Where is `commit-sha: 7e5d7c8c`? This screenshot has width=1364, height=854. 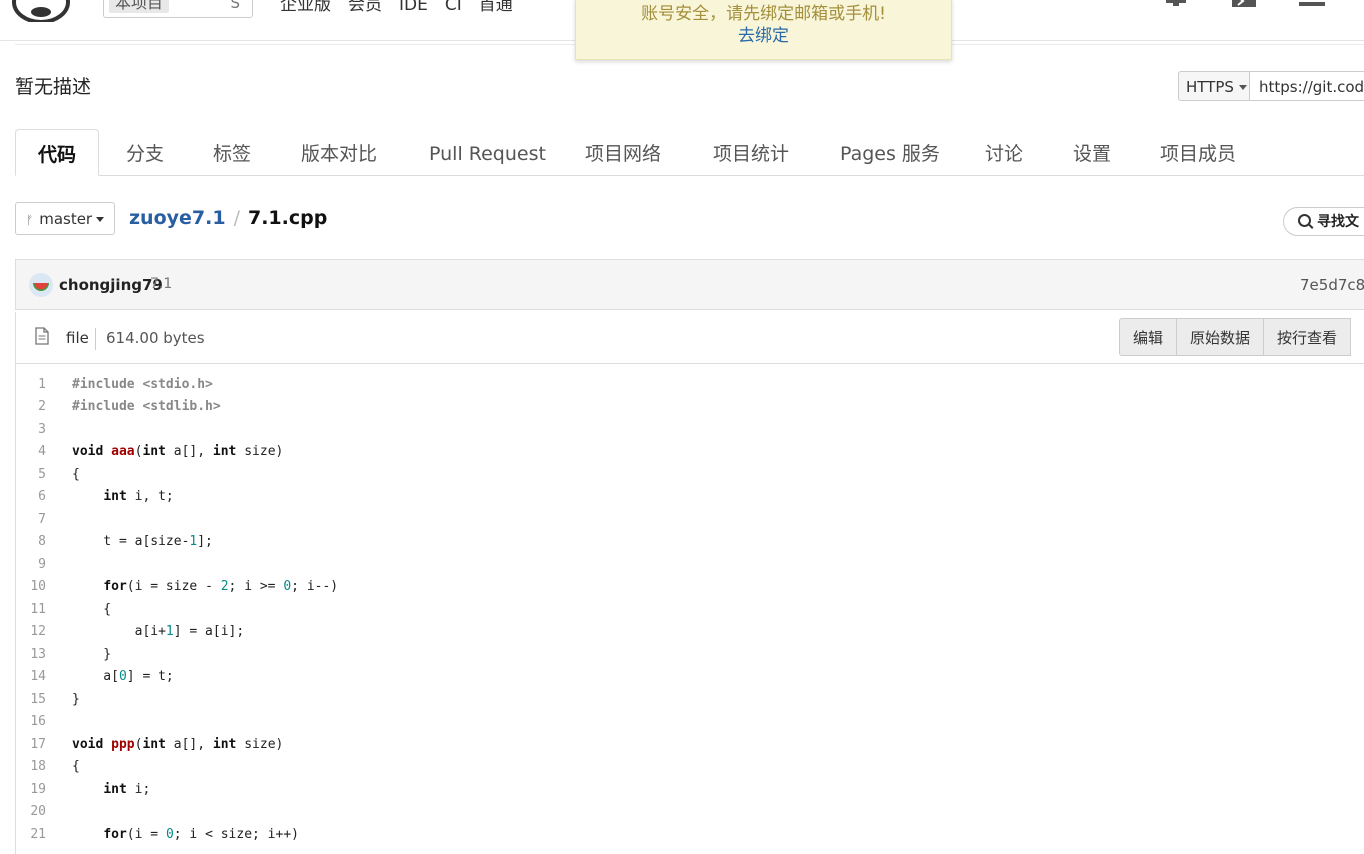 commit-sha: 7e5d7c8c is located at coordinates (1332, 285).